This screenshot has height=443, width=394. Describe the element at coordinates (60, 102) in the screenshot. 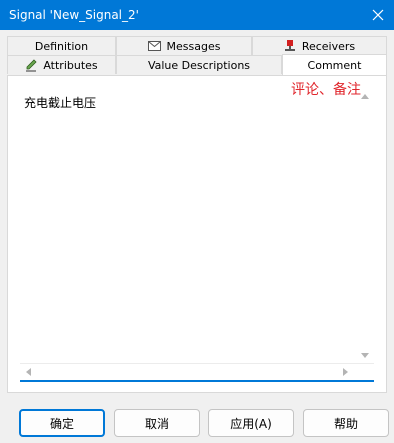

I see `comment-text: 充电截止电压` at that location.